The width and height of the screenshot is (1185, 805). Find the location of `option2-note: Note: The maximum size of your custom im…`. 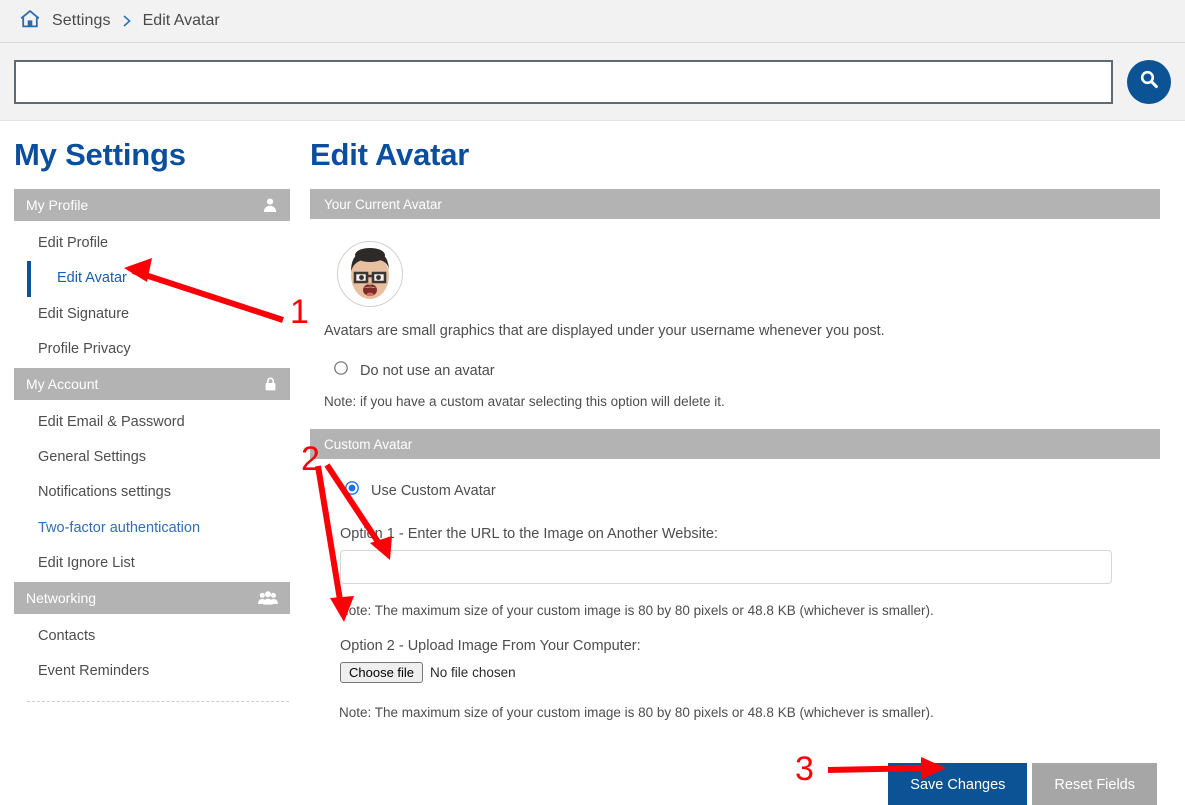

option2-note: Note: The maximum size of your custom im… is located at coordinates (636, 712).